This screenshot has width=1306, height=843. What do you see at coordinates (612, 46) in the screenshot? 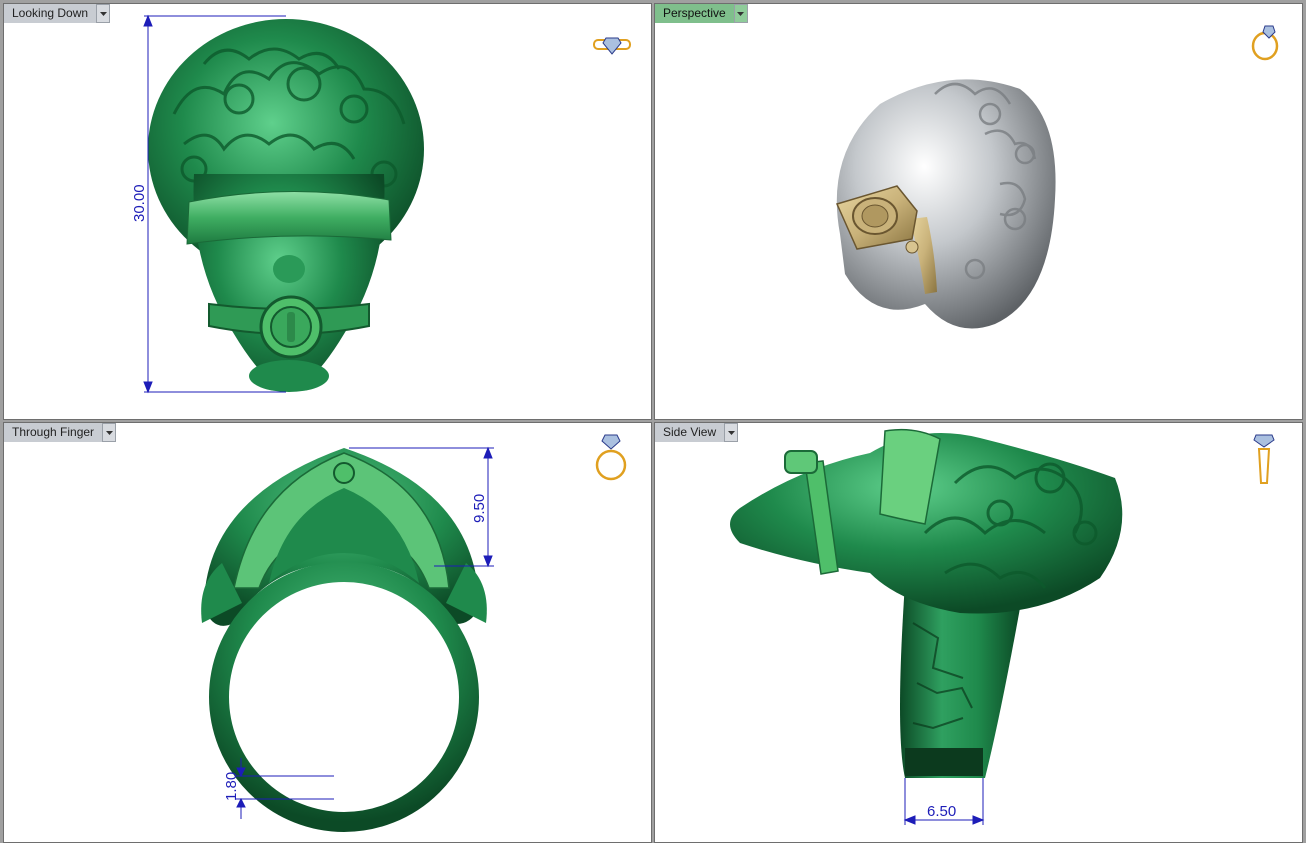
I see `ring-top-view-icon` at bounding box center [612, 46].